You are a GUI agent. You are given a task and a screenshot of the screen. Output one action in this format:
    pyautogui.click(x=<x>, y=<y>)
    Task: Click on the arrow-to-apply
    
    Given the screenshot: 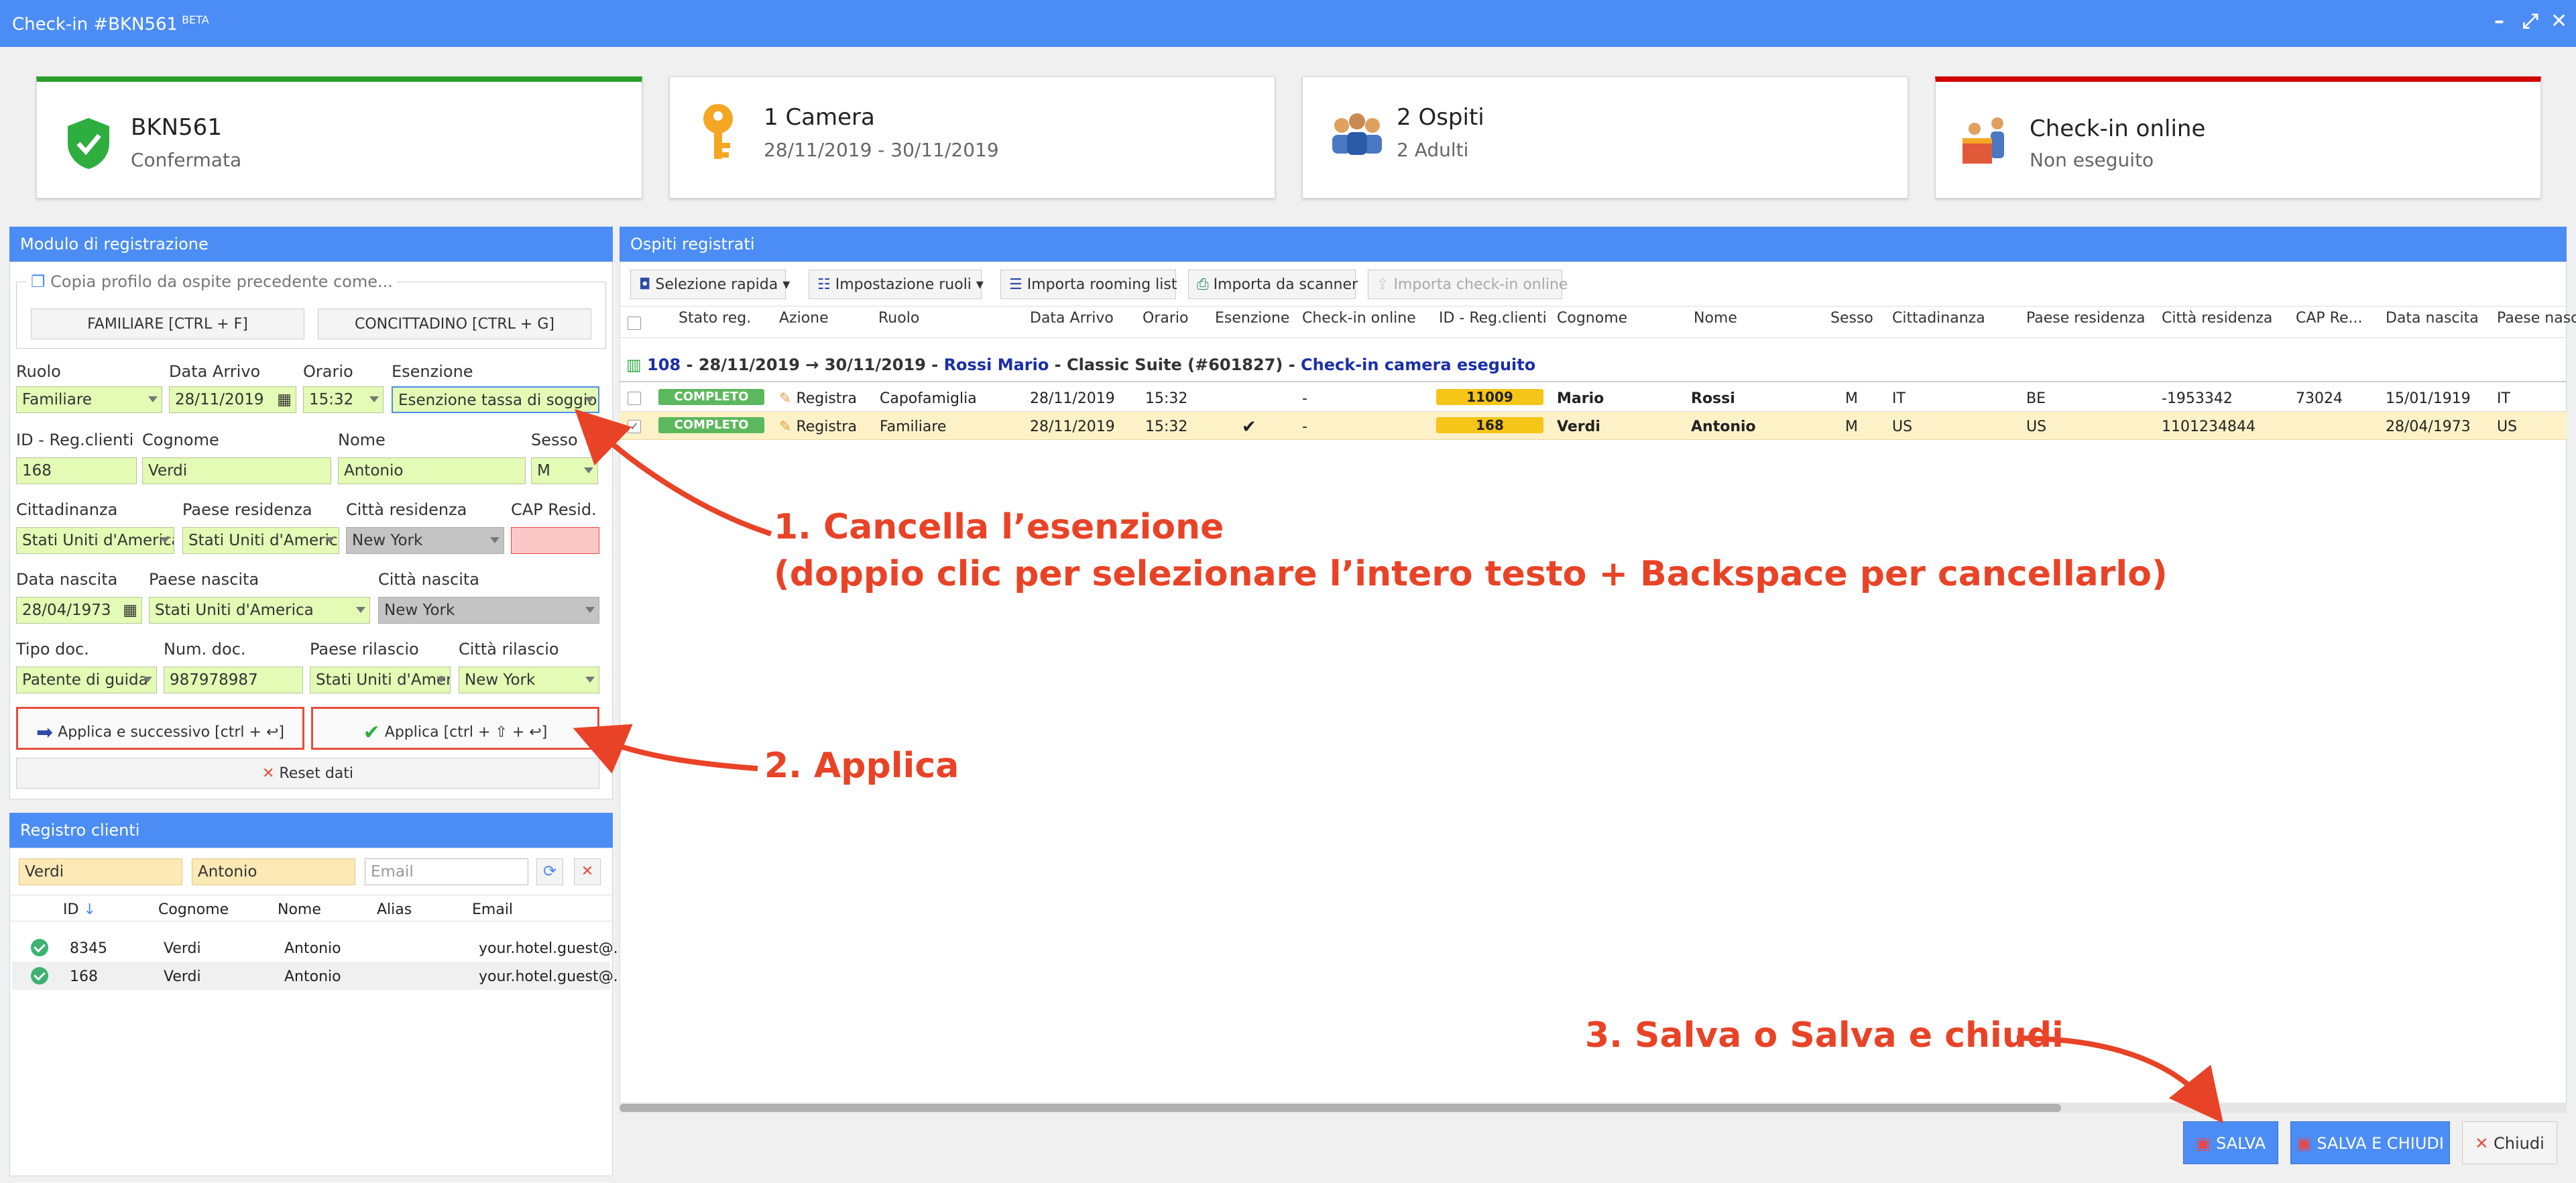 What is the action you would take?
    pyautogui.click(x=665, y=749)
    